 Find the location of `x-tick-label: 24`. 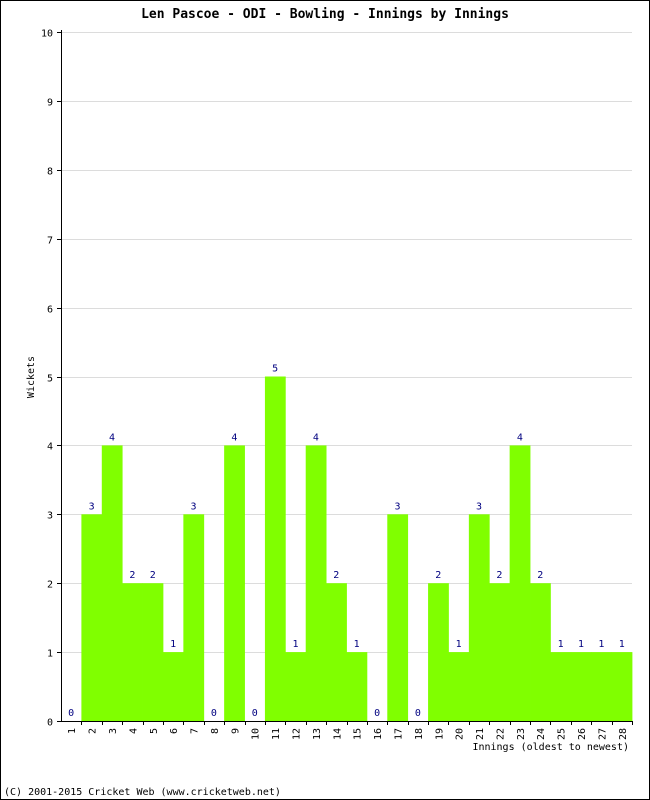

x-tick-label: 24 is located at coordinates (541, 734).